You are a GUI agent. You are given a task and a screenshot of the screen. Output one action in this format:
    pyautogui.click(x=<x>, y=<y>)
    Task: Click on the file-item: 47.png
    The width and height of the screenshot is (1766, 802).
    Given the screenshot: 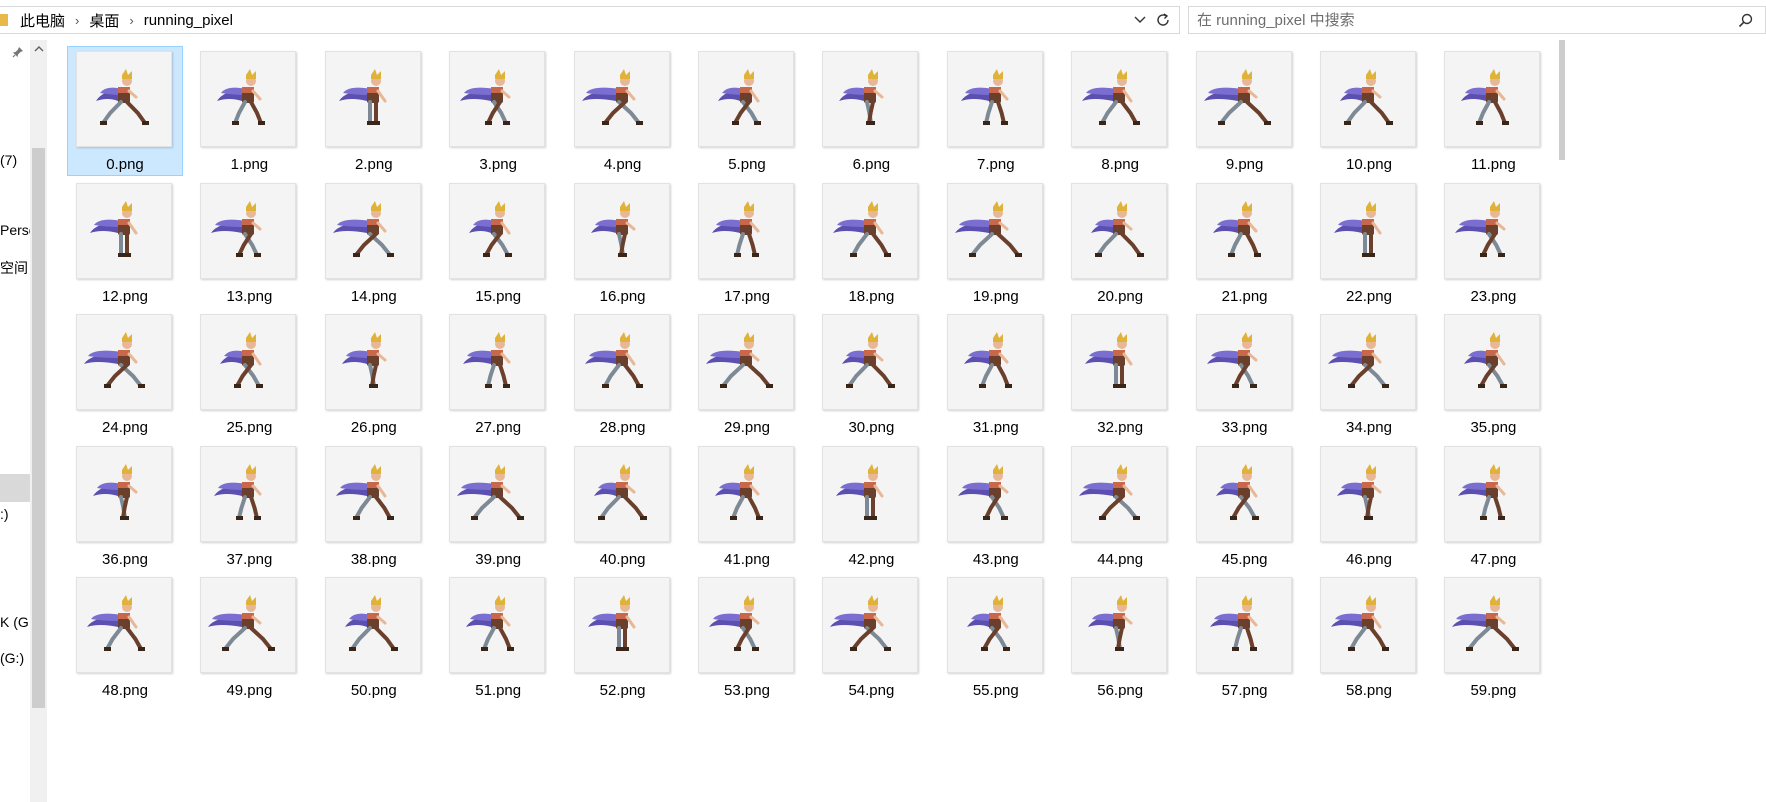 What is the action you would take?
    pyautogui.click(x=1493, y=506)
    